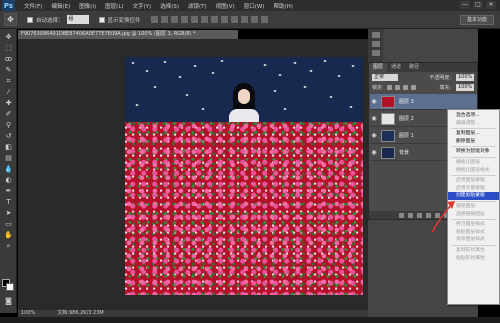 This screenshot has height=323, width=500. What do you see at coordinates (30, 19) in the screenshot?
I see `auto-select-checkbox` at bounding box center [30, 19].